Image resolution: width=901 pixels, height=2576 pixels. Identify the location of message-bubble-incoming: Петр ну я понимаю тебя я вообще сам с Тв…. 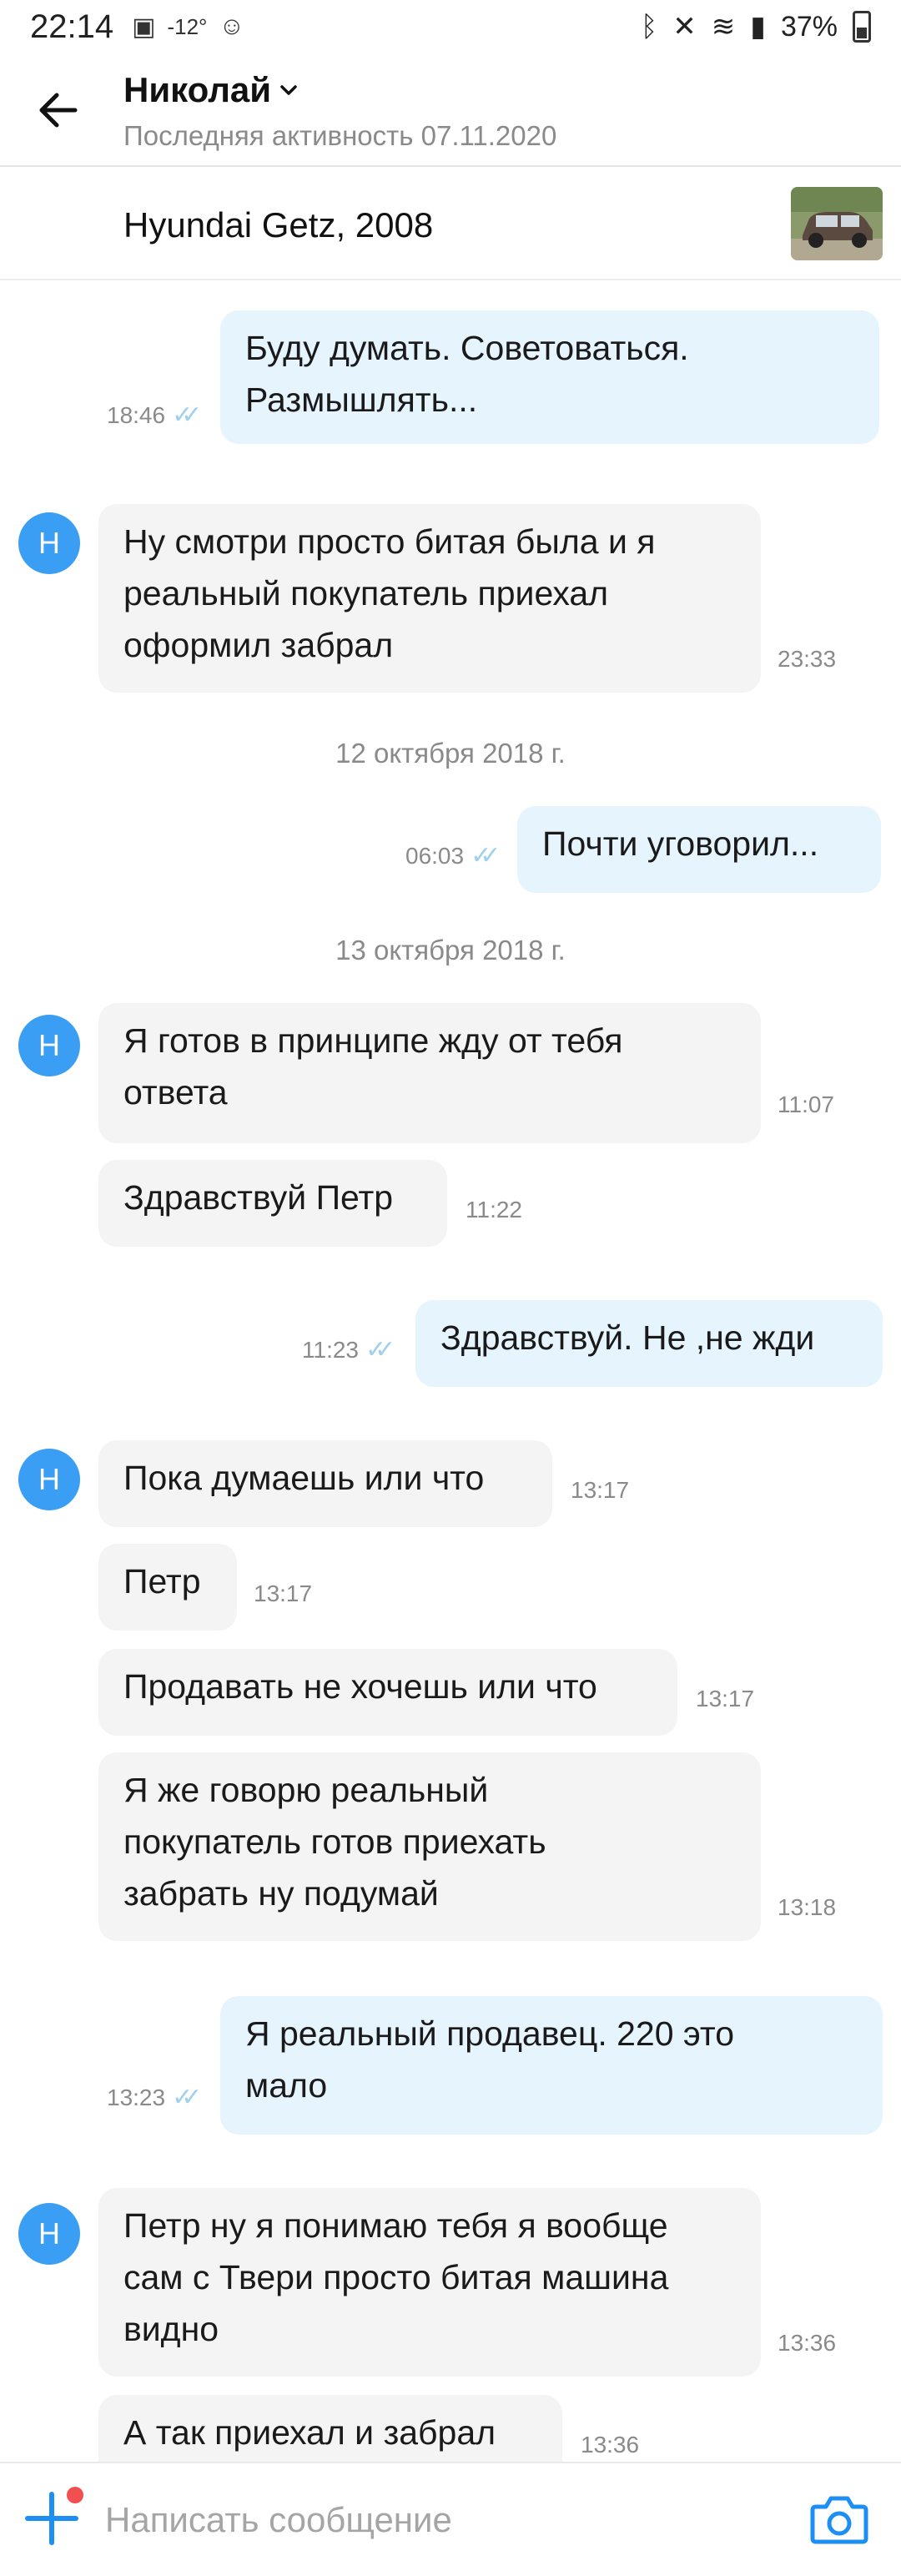
(429, 2283).